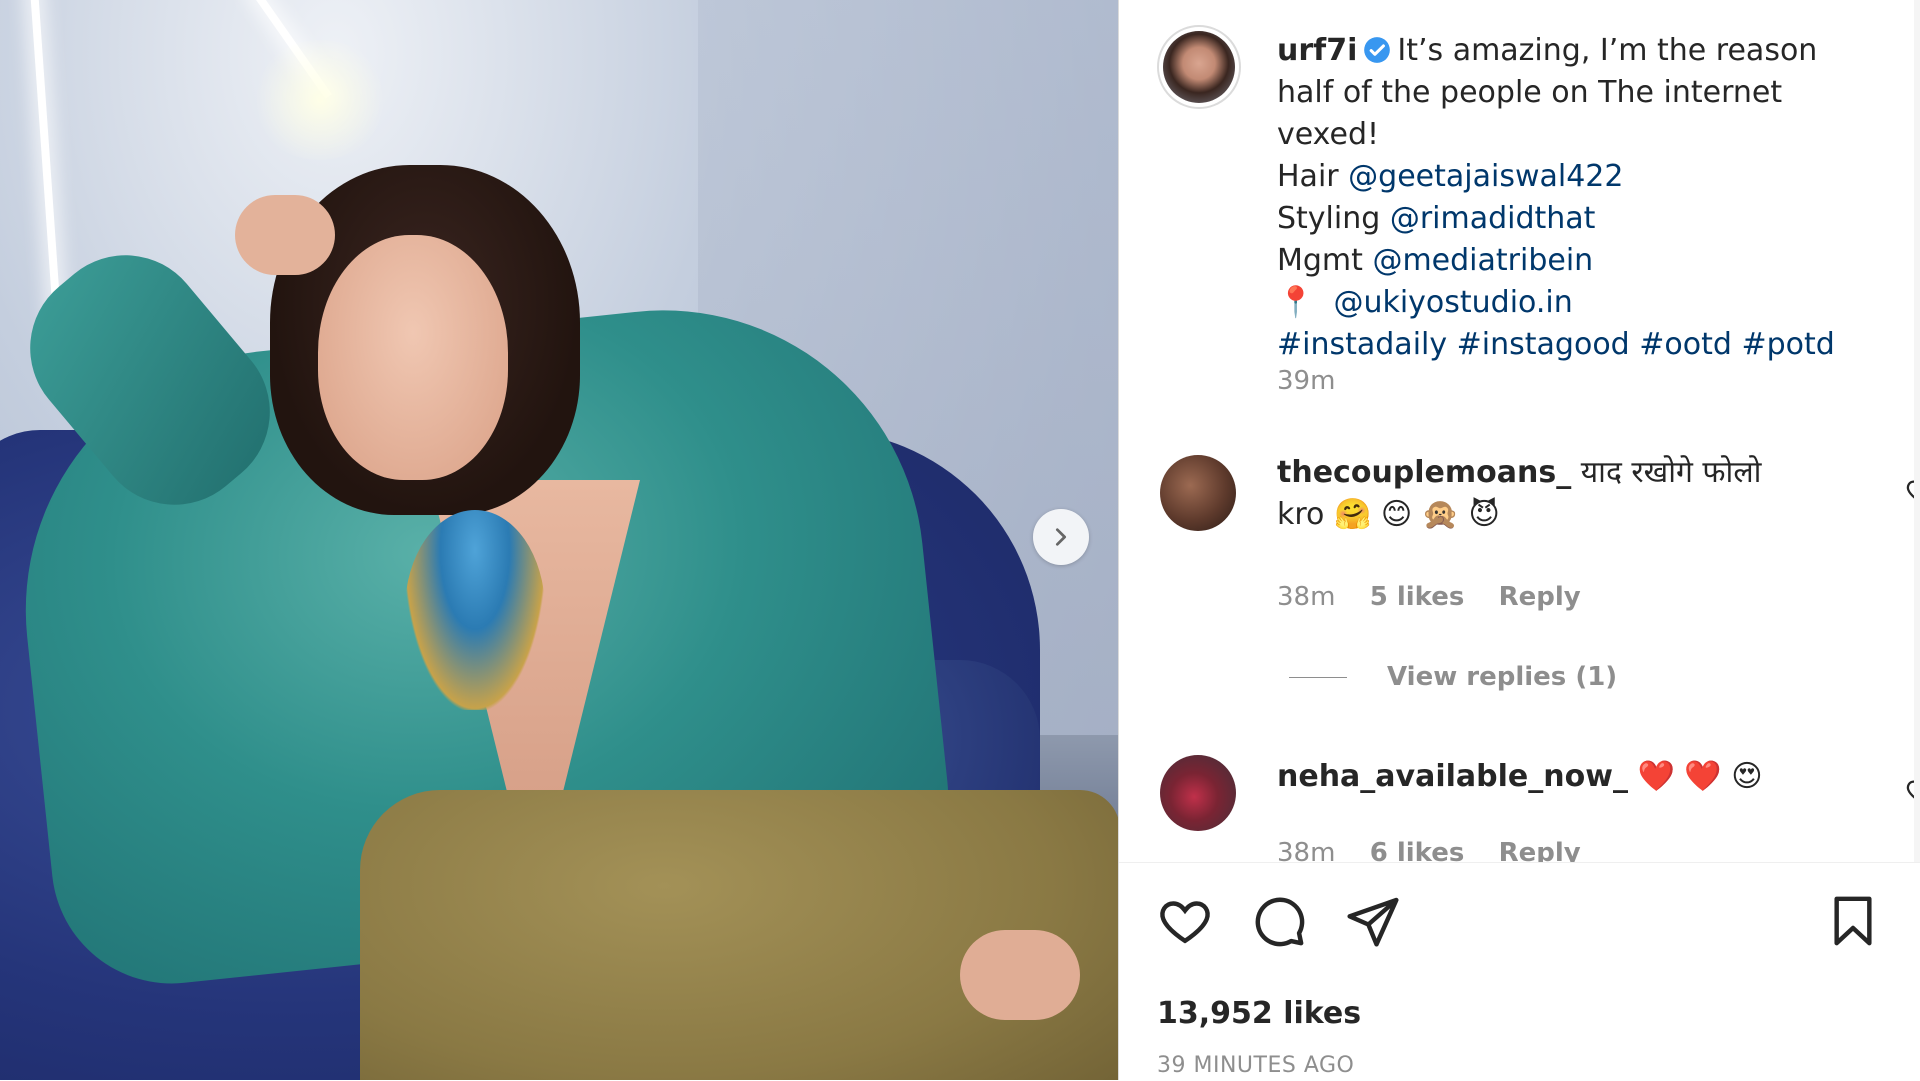 The height and width of the screenshot is (1081, 1920). What do you see at coordinates (1685, 344) in the screenshot?
I see `hashtag-link: #ootd` at bounding box center [1685, 344].